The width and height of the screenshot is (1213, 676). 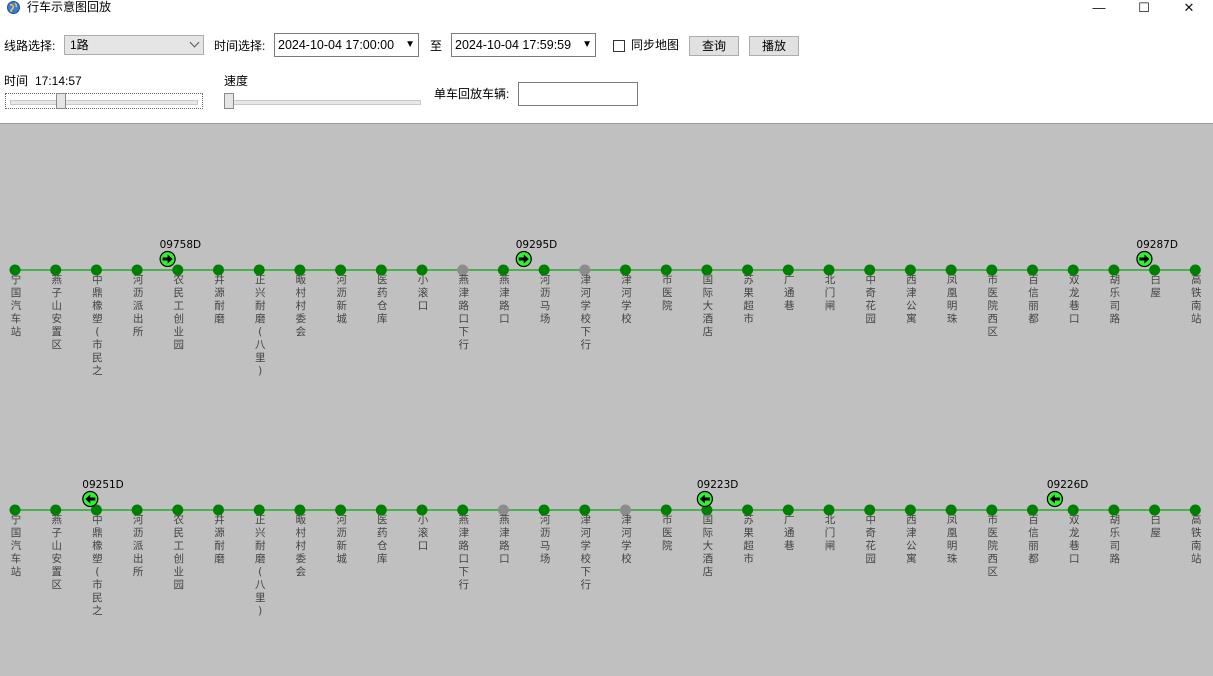 I want to click on route-select: 1路, so click(x=134, y=45).